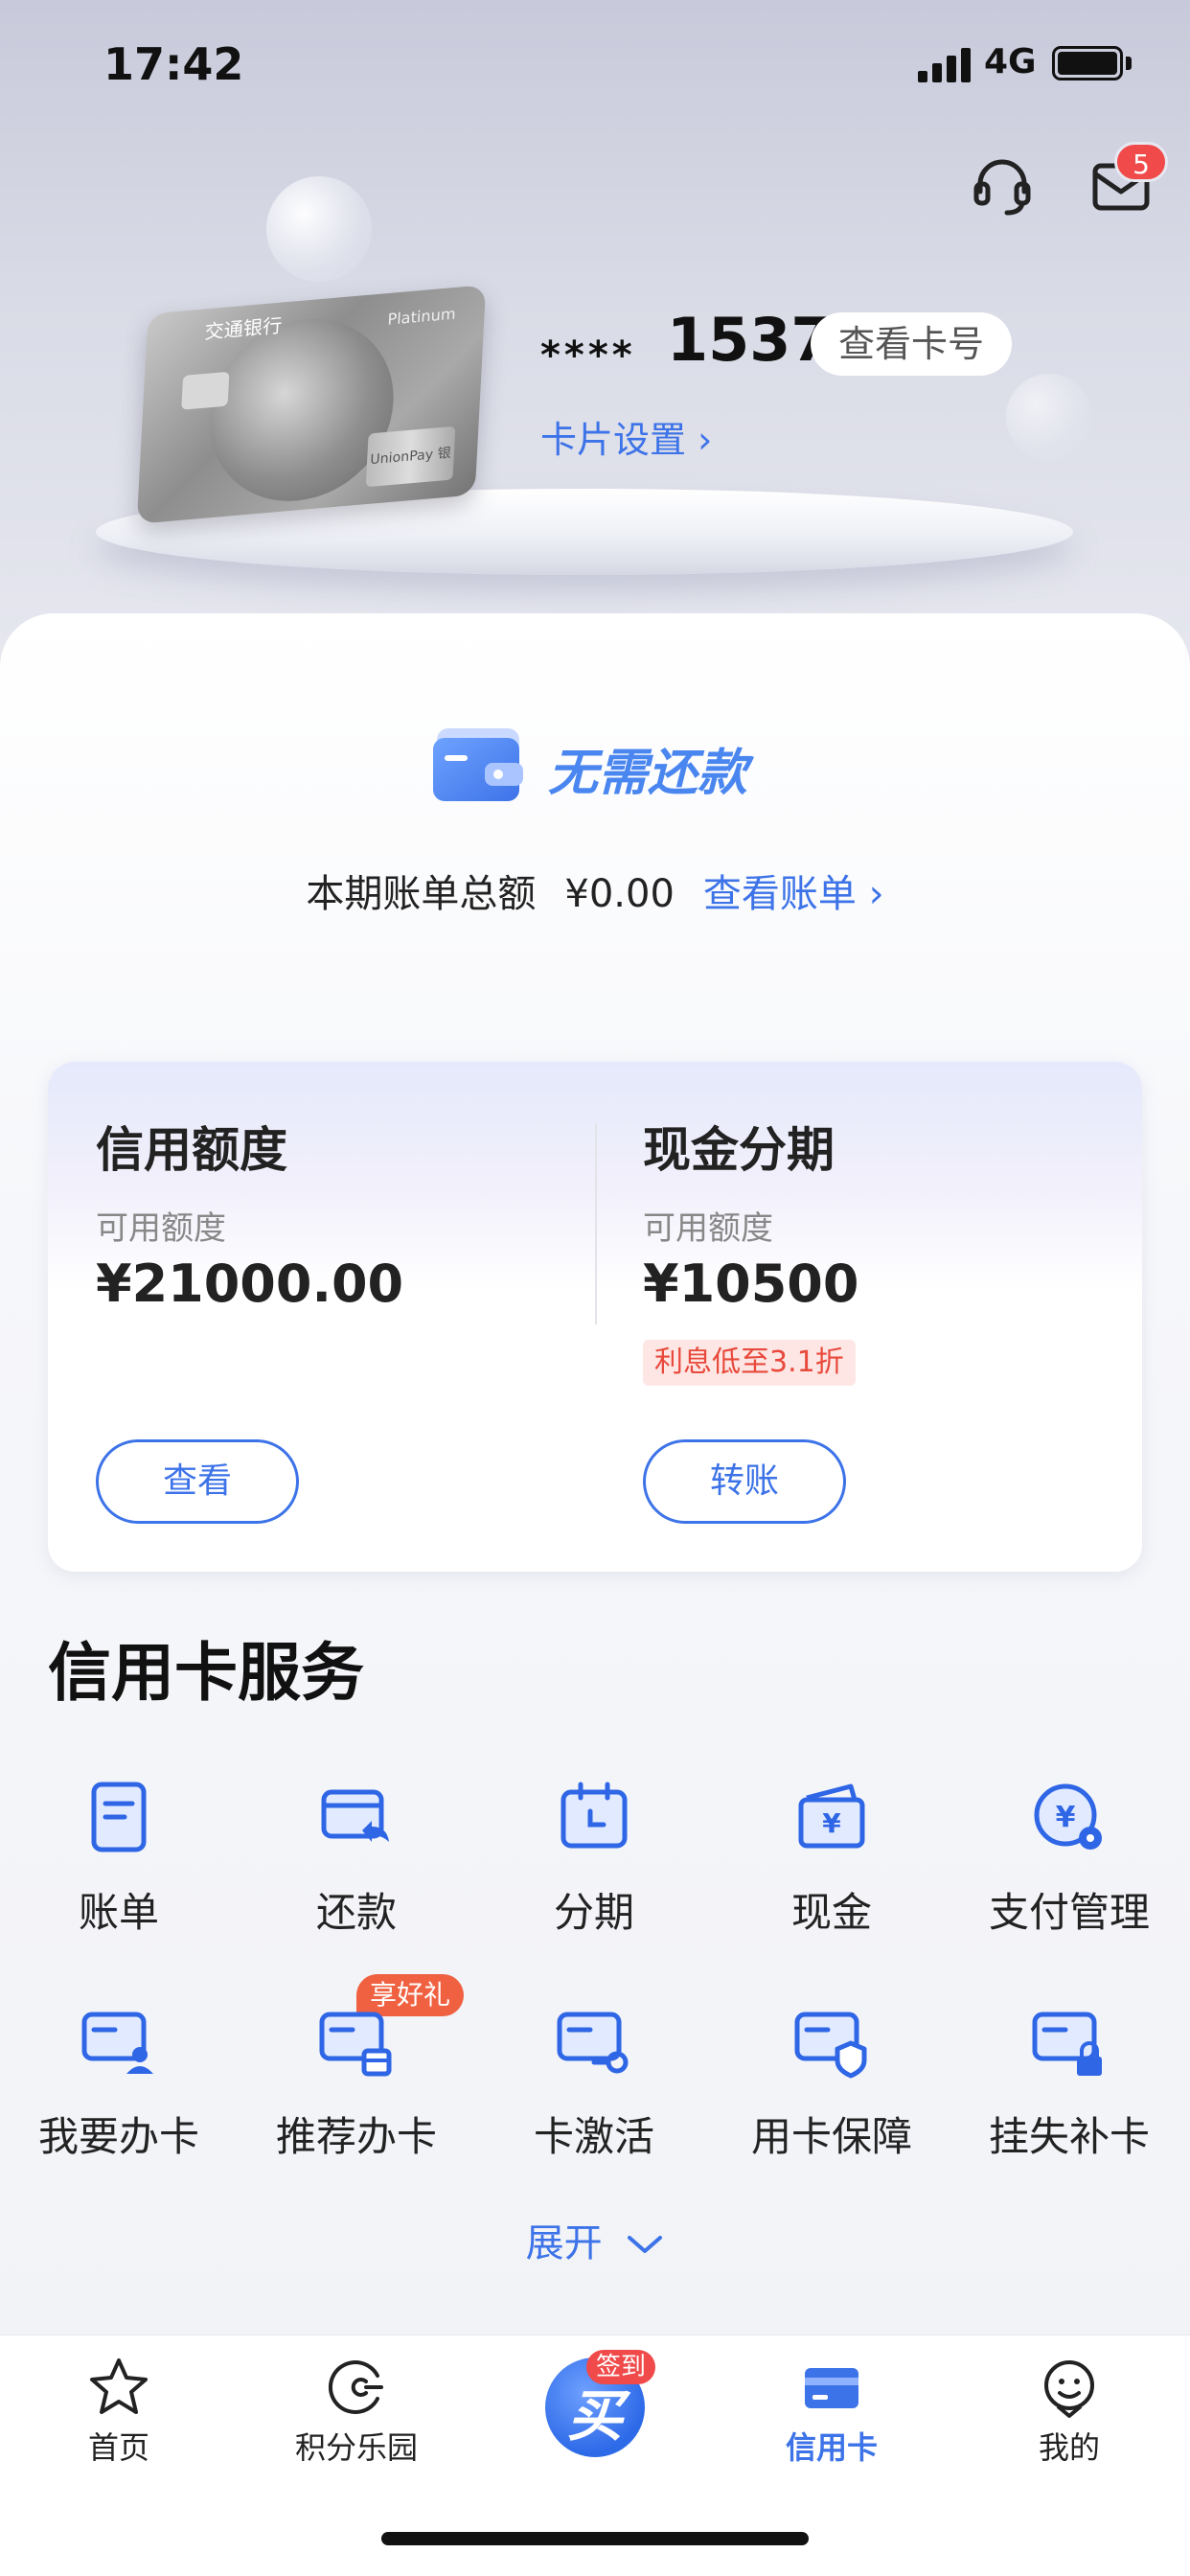 The width and height of the screenshot is (1190, 2576). I want to click on unionpay-logo: UnionPay 银联, so click(411, 472).